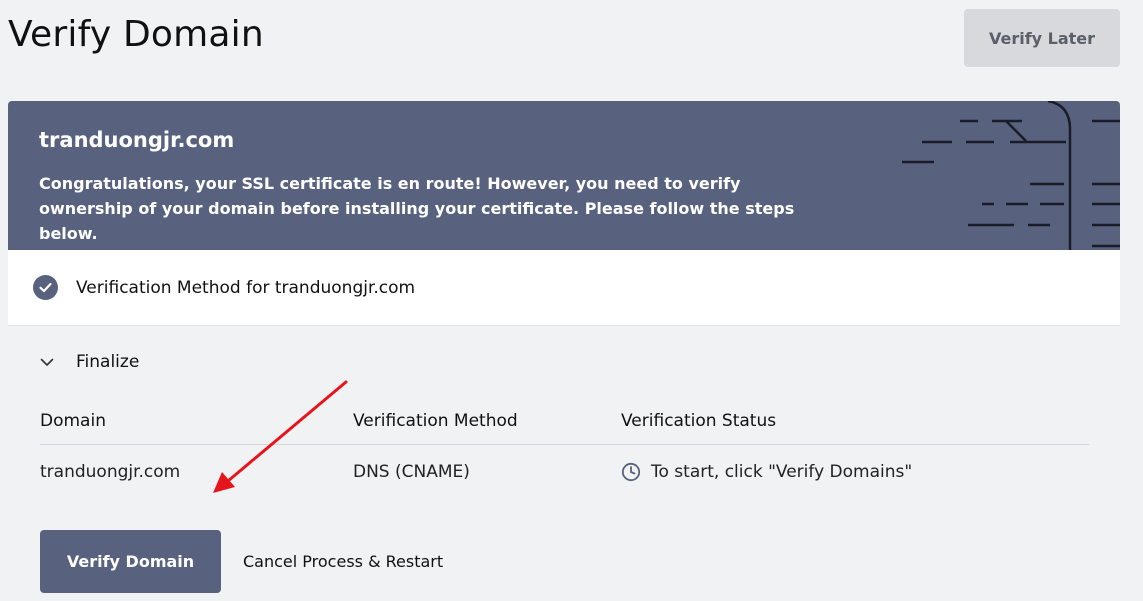  Describe the element at coordinates (343, 561) in the screenshot. I see `cancel-restart-button: Cancel Process & Restart` at that location.